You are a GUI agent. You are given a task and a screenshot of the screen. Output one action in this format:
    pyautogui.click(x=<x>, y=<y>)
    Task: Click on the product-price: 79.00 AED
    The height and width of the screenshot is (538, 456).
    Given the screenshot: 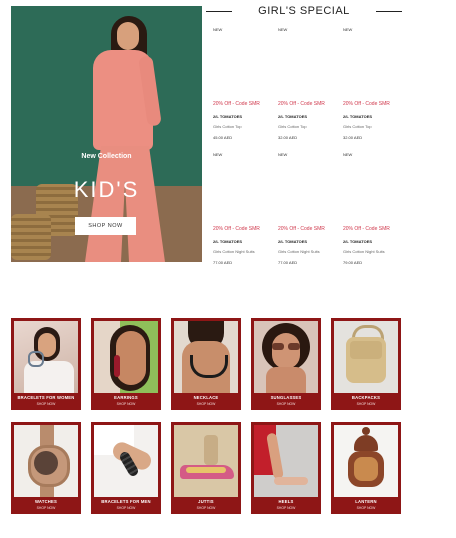 What is the action you would take?
    pyautogui.click(x=353, y=262)
    